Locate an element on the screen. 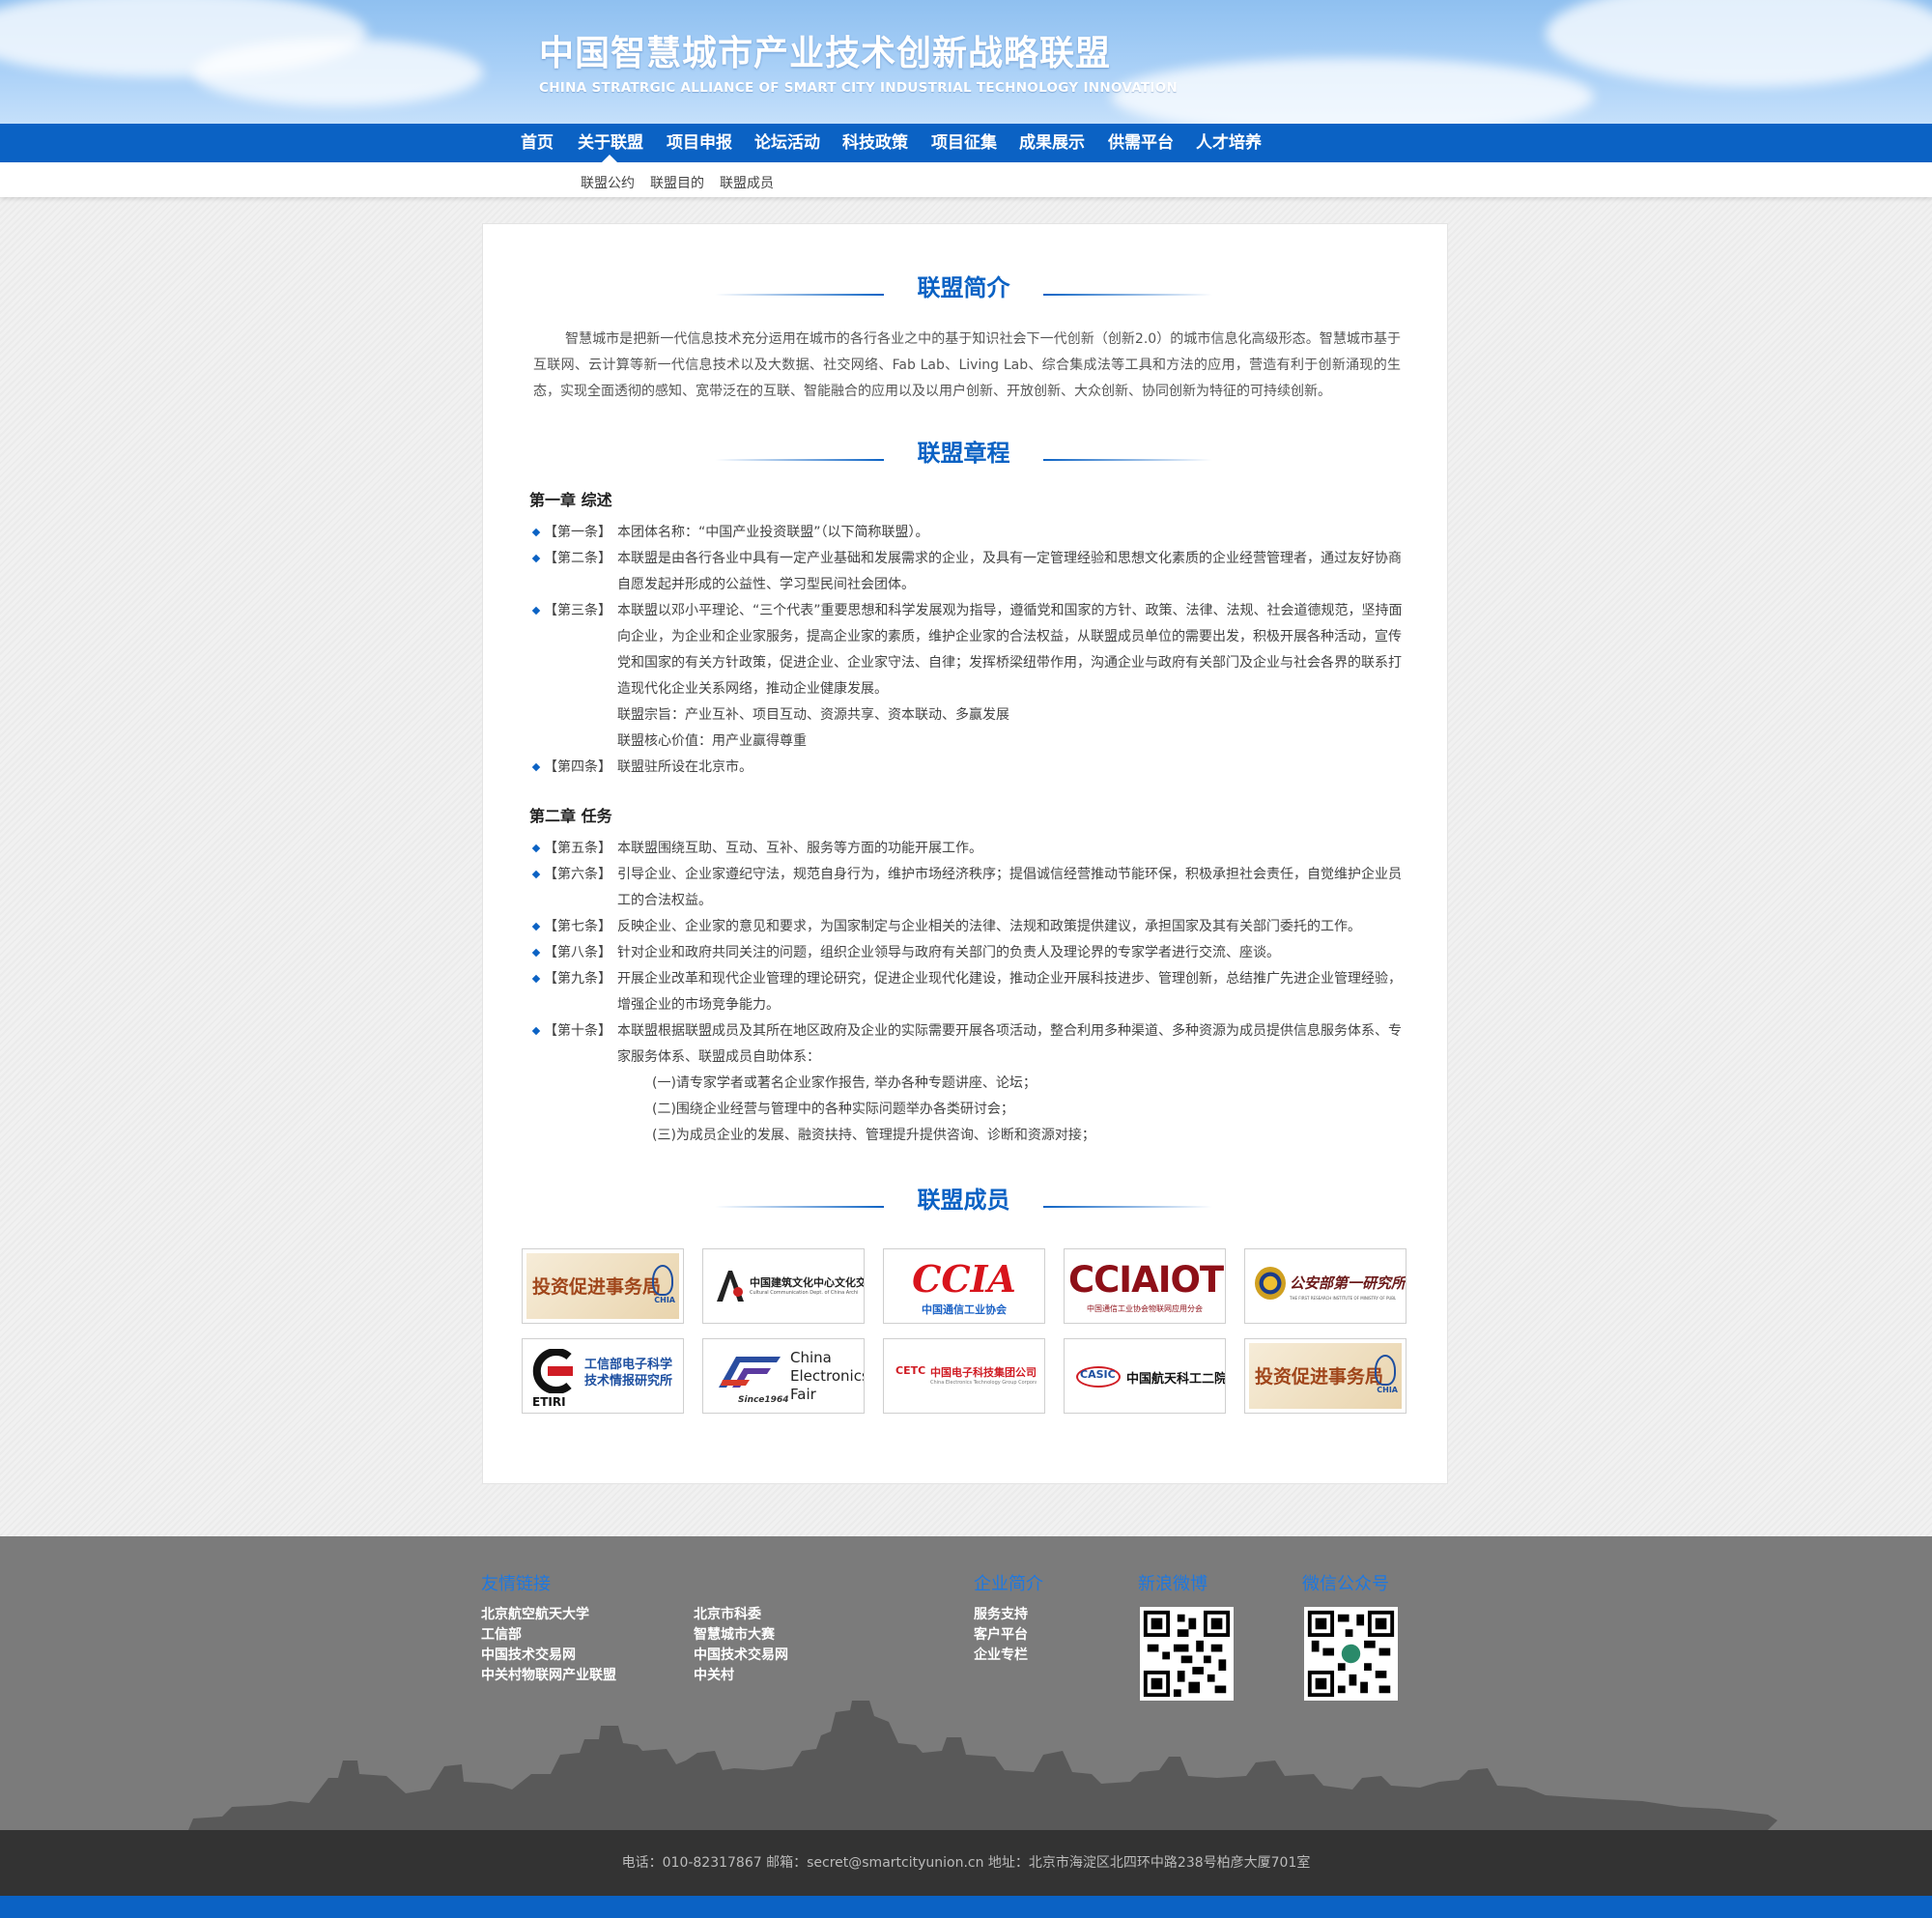 Image resolution: width=1932 pixels, height=1918 pixels. section-header-members: 联盟成员 is located at coordinates (966, 1200).